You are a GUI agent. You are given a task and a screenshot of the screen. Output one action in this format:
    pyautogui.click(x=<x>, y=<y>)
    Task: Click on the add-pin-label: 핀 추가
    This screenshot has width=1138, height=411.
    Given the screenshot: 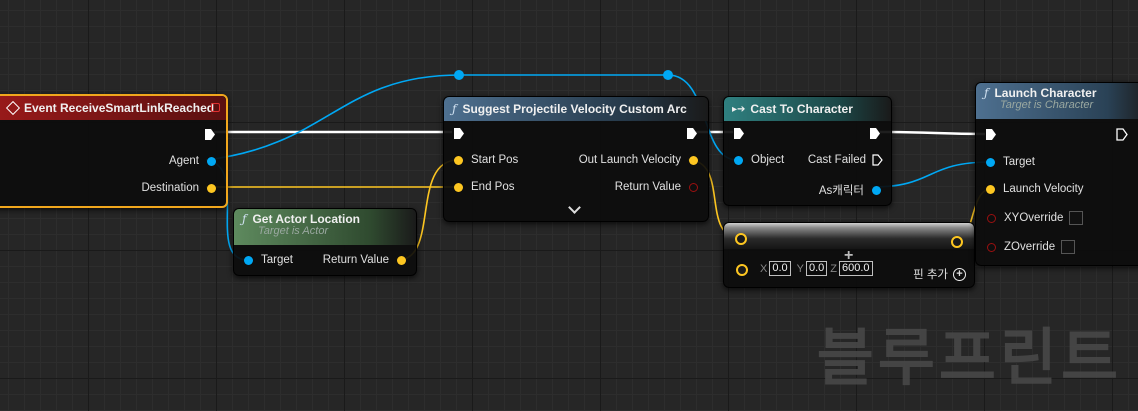 What is the action you would take?
    pyautogui.click(x=930, y=275)
    